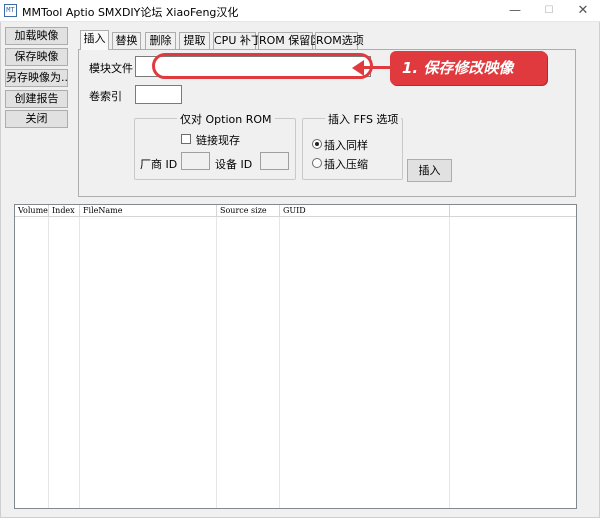  Describe the element at coordinates (549, 10) in the screenshot. I see `maximize-icon: ☐` at that location.